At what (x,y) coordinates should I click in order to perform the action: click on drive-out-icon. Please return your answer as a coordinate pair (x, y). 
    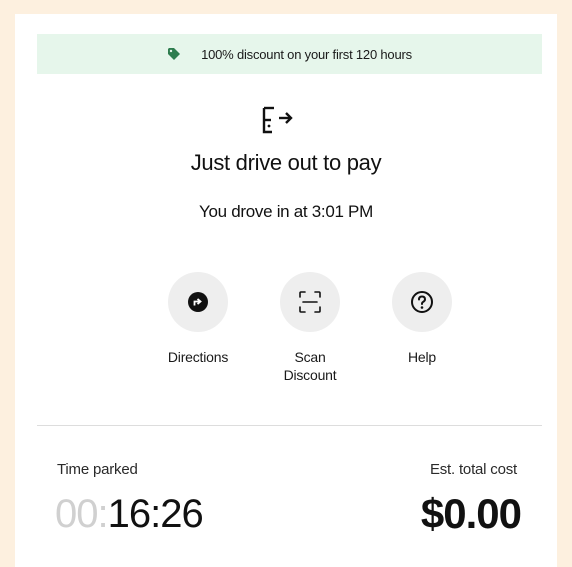
    Looking at the image, I should click on (283, 120).